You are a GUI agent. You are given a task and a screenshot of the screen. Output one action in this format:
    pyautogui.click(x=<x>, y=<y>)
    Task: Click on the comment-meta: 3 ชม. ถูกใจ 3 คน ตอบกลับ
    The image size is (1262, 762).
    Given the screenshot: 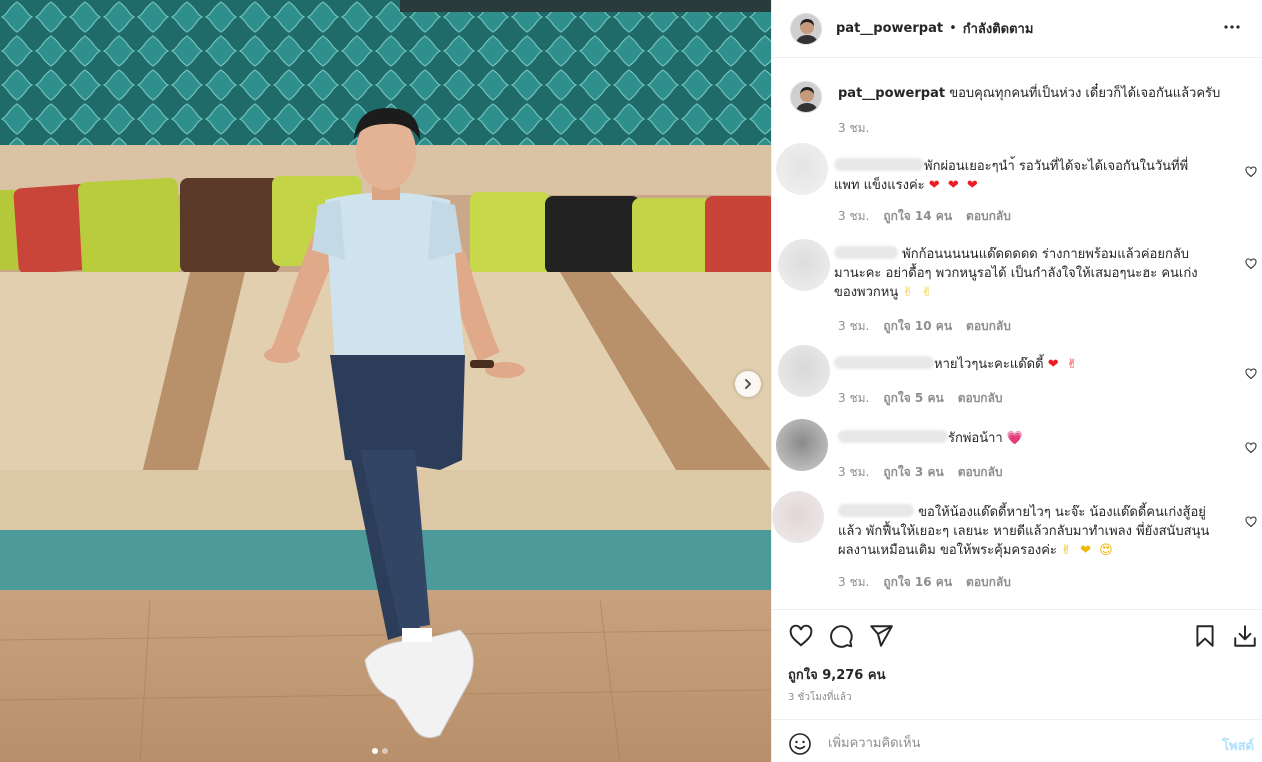 What is the action you would take?
    pyautogui.click(x=920, y=472)
    